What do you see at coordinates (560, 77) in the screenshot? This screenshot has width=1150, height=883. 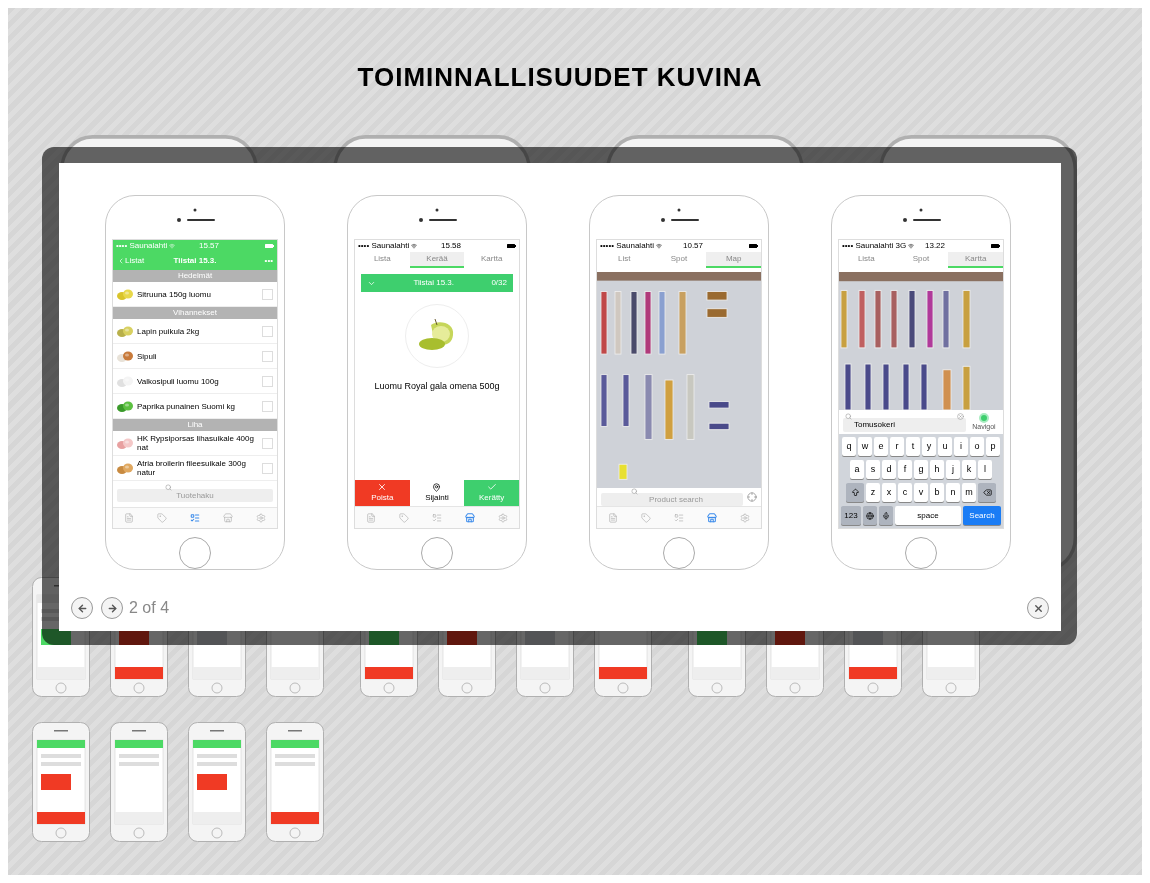 I see `page-title: TOIMINNALLISUUDET KUVINA` at bounding box center [560, 77].